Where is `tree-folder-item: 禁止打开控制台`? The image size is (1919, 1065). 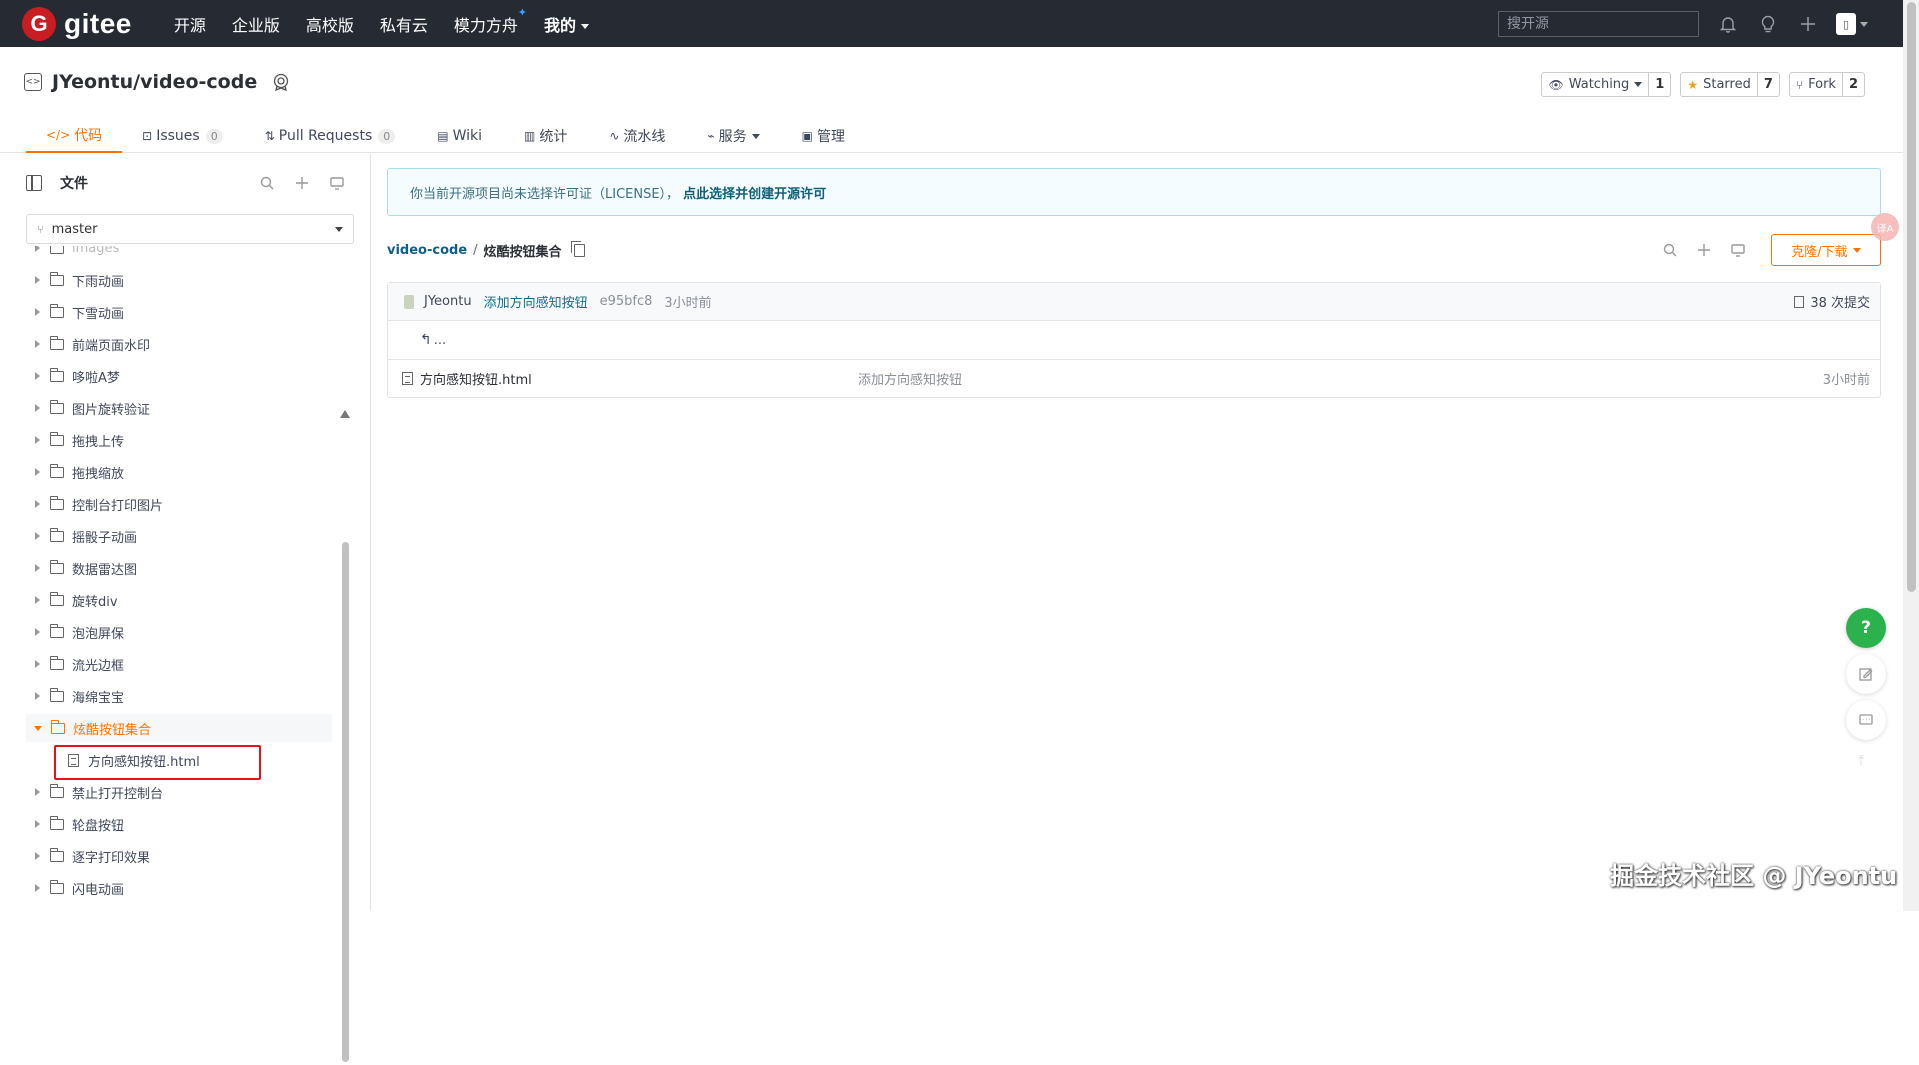 tree-folder-item: 禁止打开控制台 is located at coordinates (179, 792).